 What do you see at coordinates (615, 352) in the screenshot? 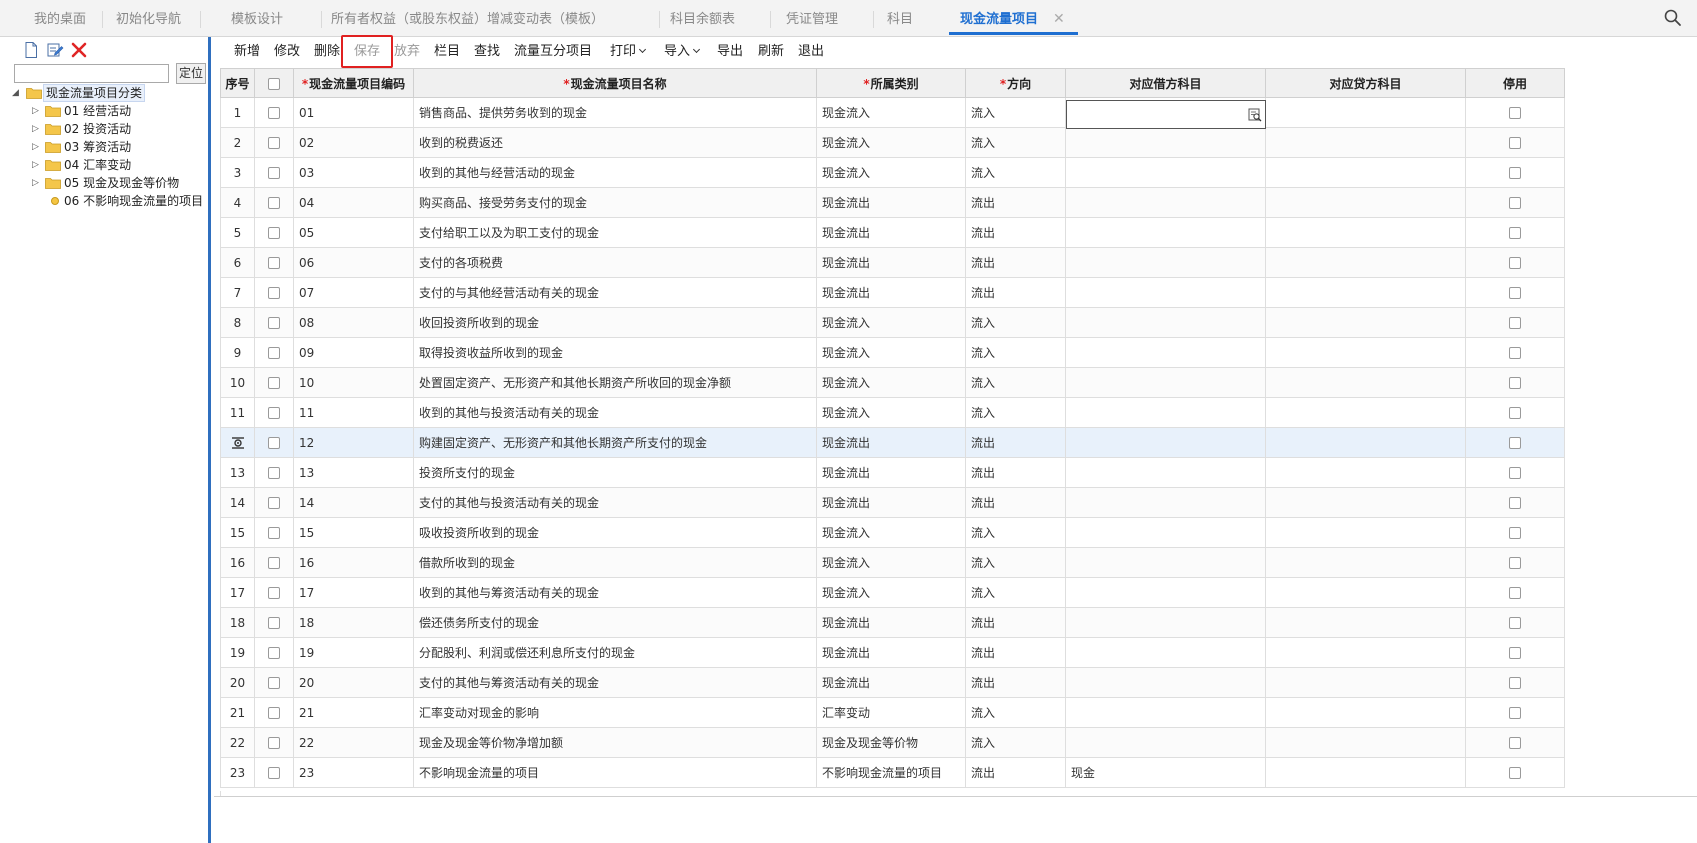
I see `row-name-cell: 取得投资收益所收到的现金` at bounding box center [615, 352].